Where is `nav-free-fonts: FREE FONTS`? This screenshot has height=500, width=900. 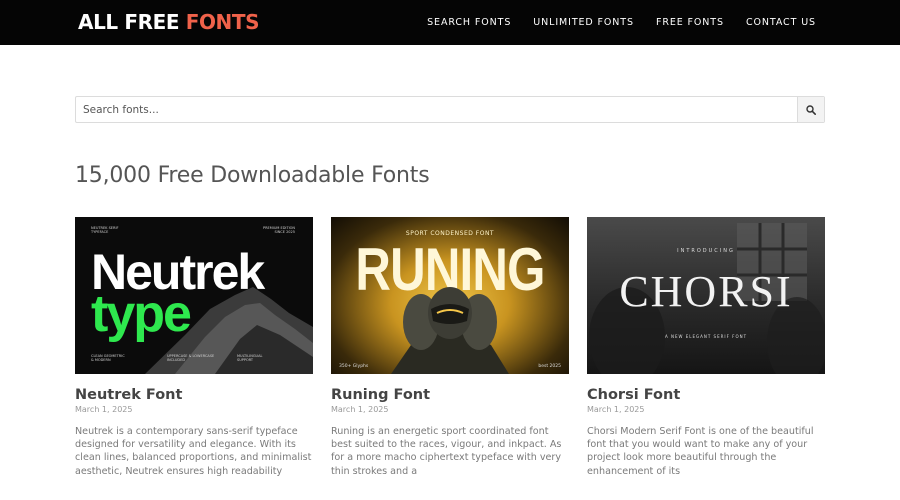 nav-free-fonts: FREE FONTS is located at coordinates (690, 22).